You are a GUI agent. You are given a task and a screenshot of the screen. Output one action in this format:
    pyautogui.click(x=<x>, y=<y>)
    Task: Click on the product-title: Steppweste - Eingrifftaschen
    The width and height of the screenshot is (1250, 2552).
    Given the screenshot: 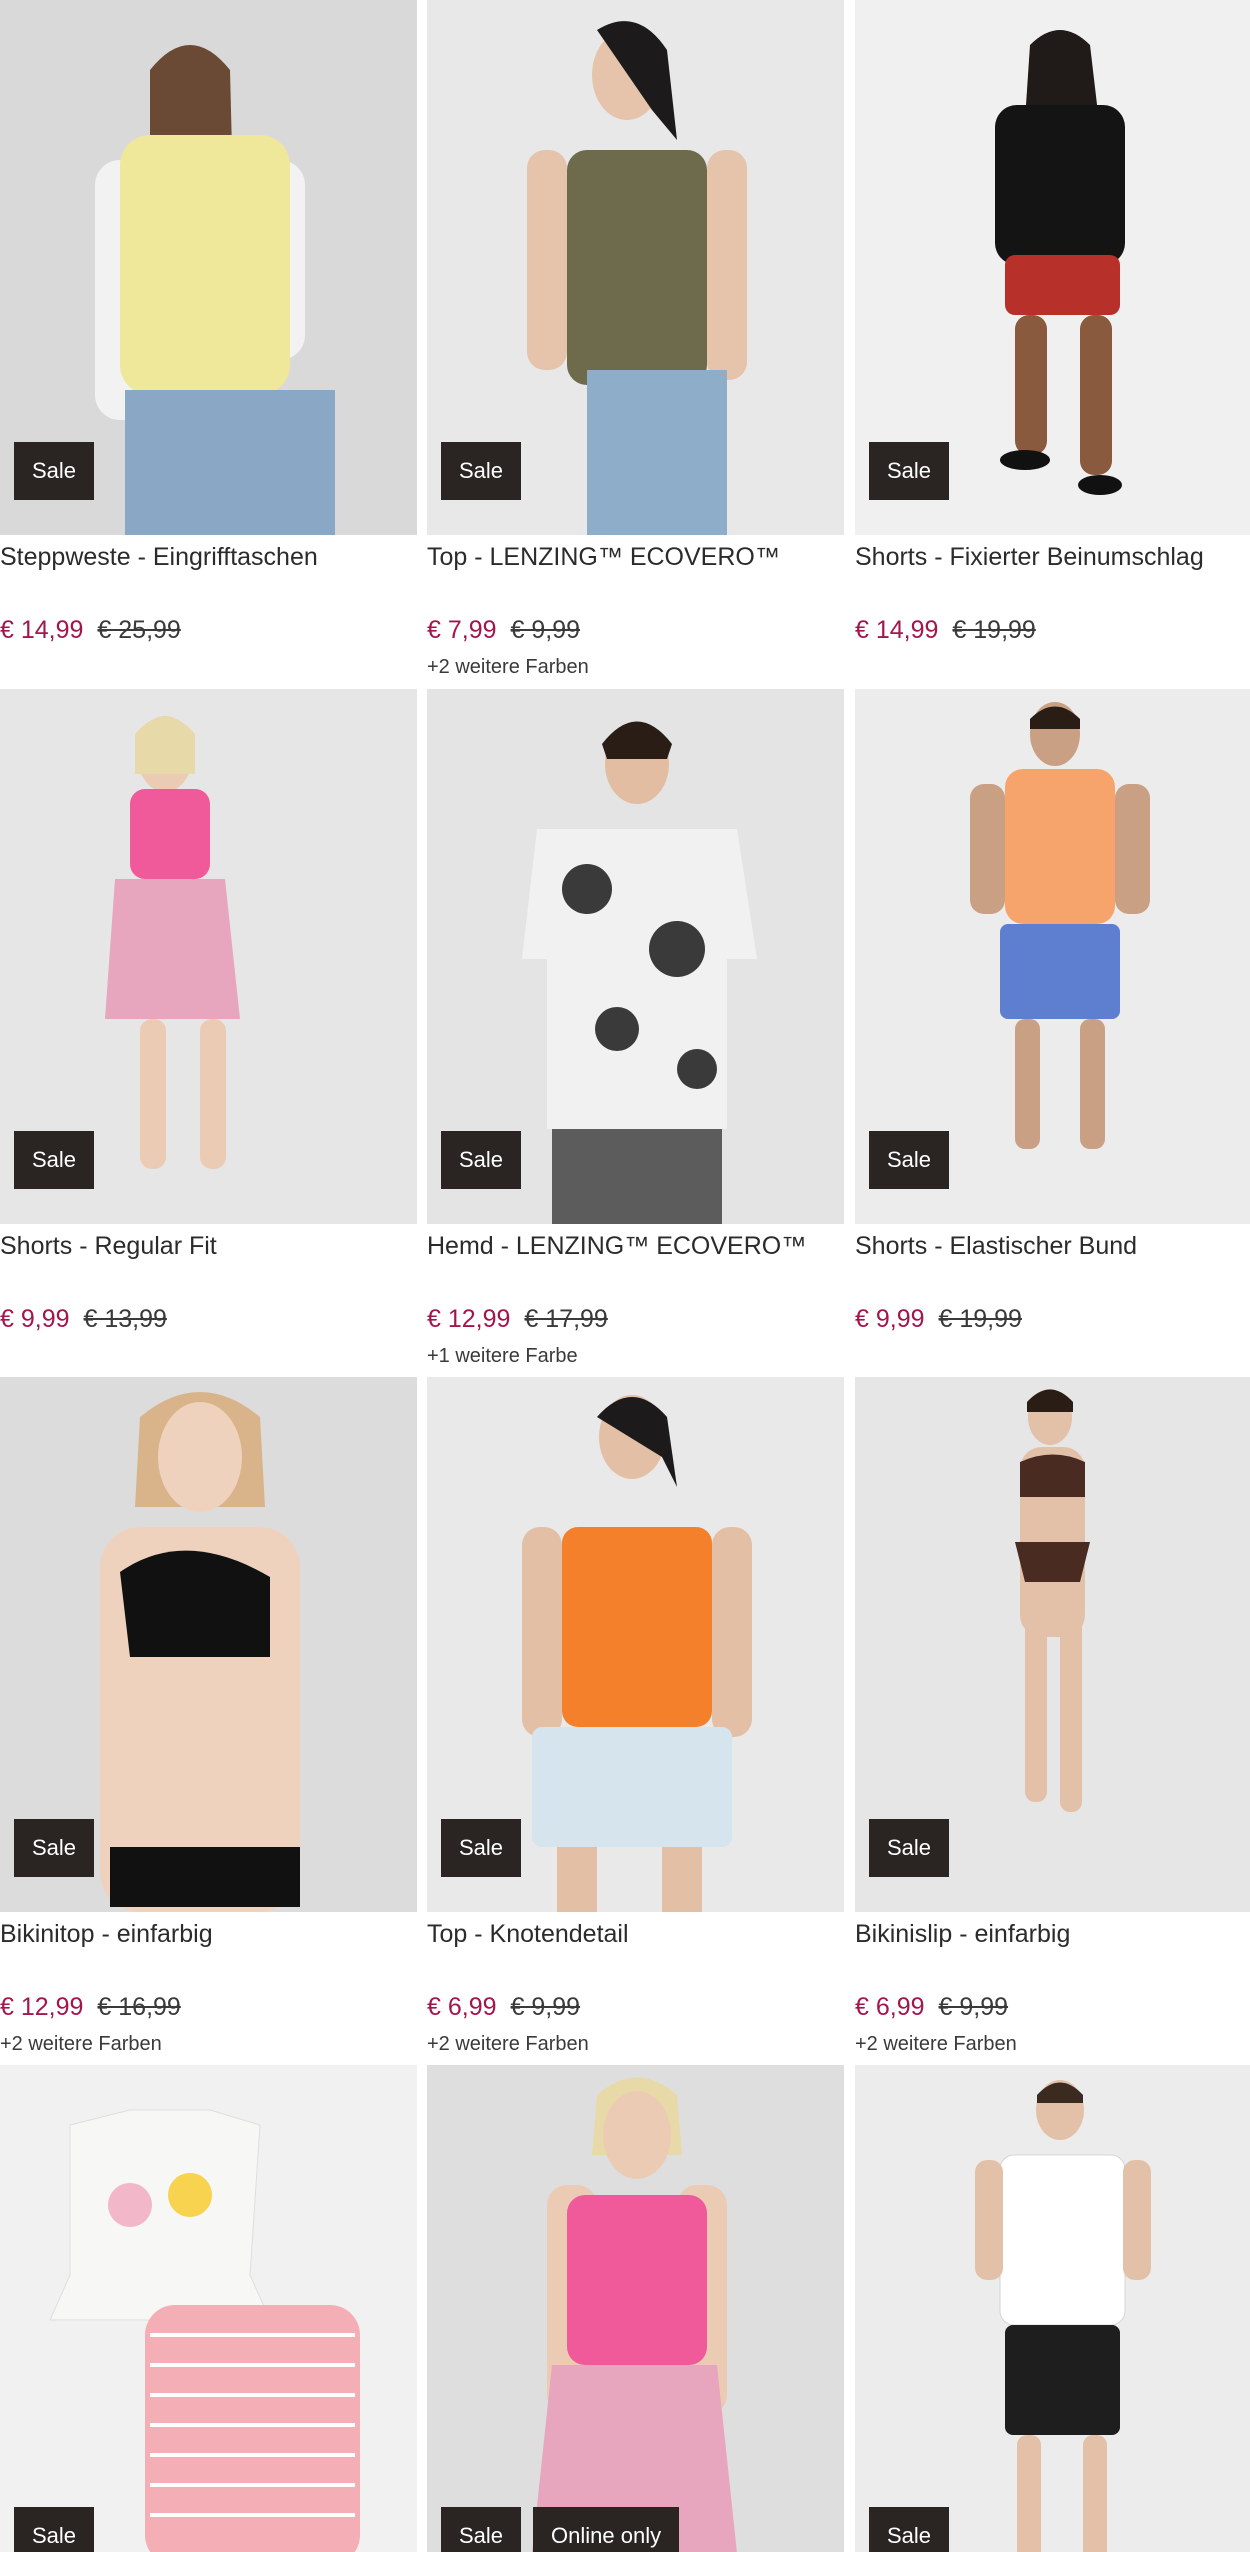 What is the action you would take?
    pyautogui.click(x=208, y=557)
    